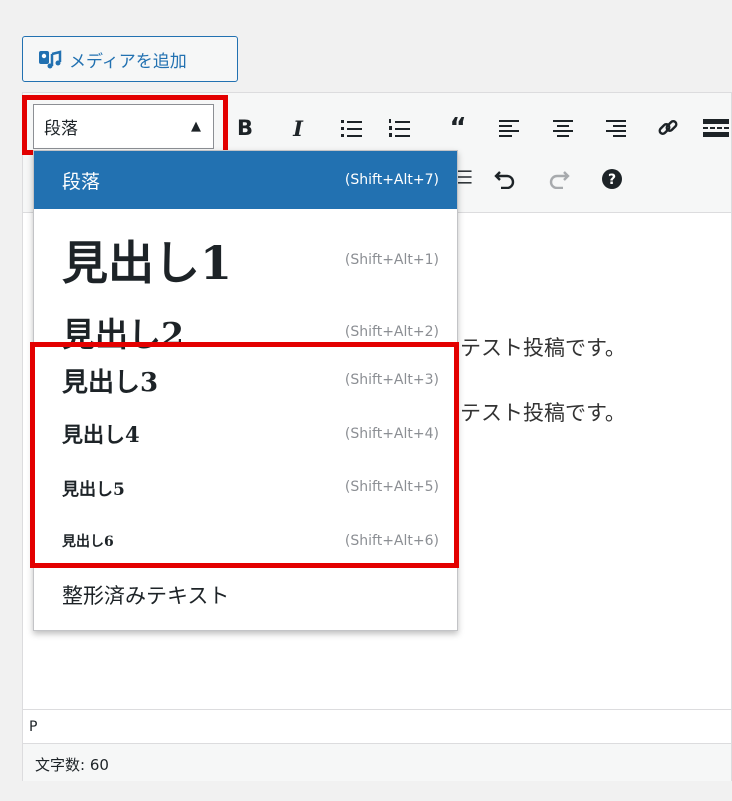 The image size is (732, 801). What do you see at coordinates (391, 180) in the screenshot?
I see `dropdown-item-shortcut: (Shift+Alt+7)` at bounding box center [391, 180].